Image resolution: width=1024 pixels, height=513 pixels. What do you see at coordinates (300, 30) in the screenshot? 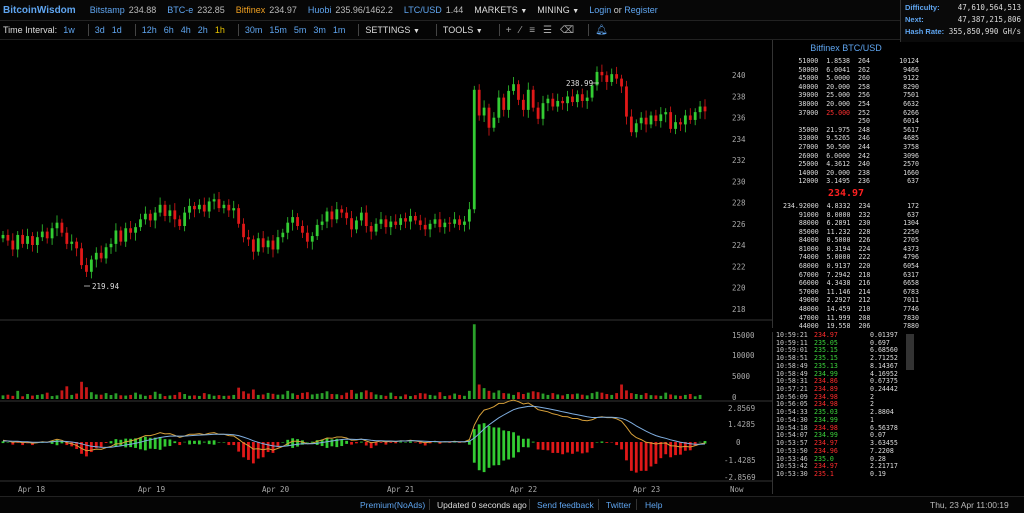
I see `interval-5m: 5m` at bounding box center [300, 30].